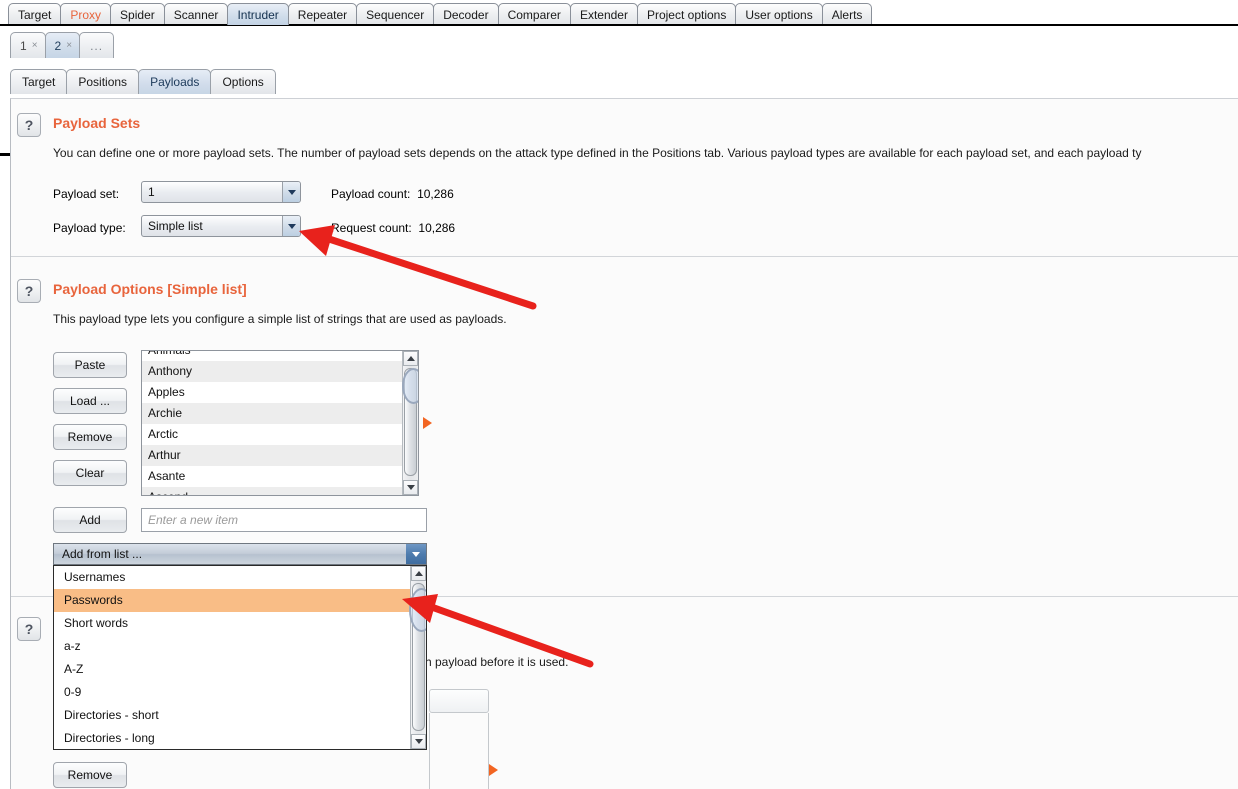 The image size is (1238, 789). What do you see at coordinates (240, 738) in the screenshot?
I see `add-from-list-option-directories-long: Directories - long` at bounding box center [240, 738].